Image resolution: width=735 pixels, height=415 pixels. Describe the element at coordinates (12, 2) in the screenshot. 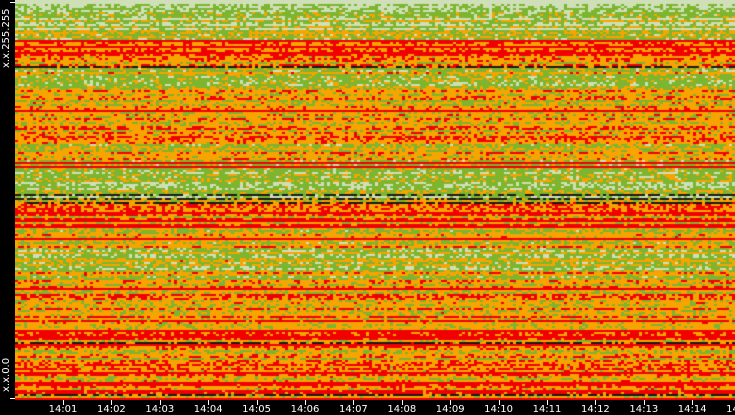

I see `y-tick-top` at that location.